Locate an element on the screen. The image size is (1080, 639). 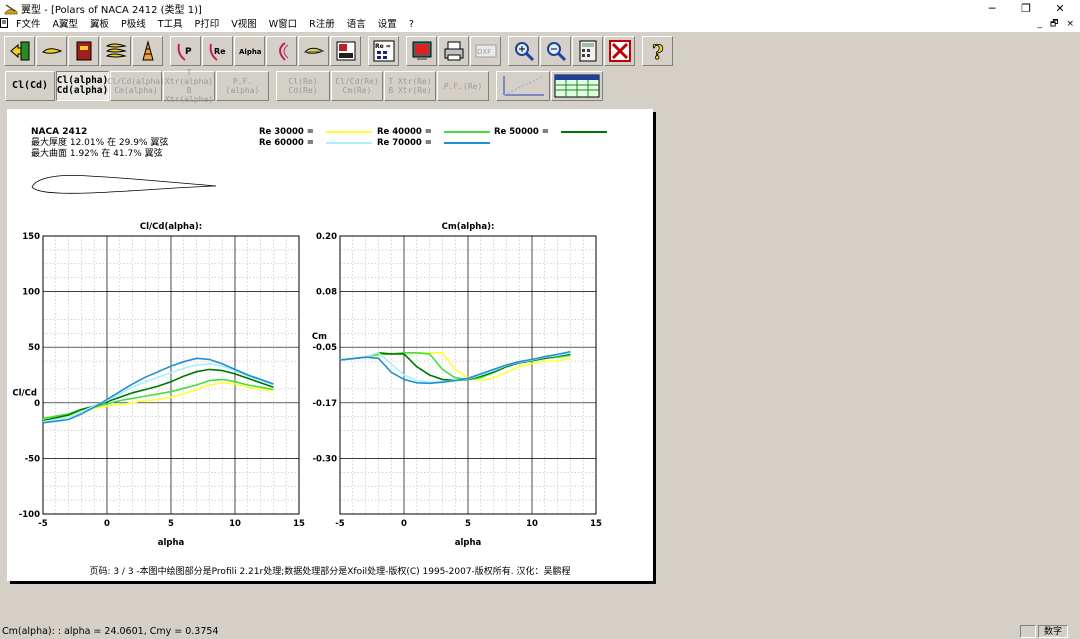
delete-button is located at coordinates (619, 51).